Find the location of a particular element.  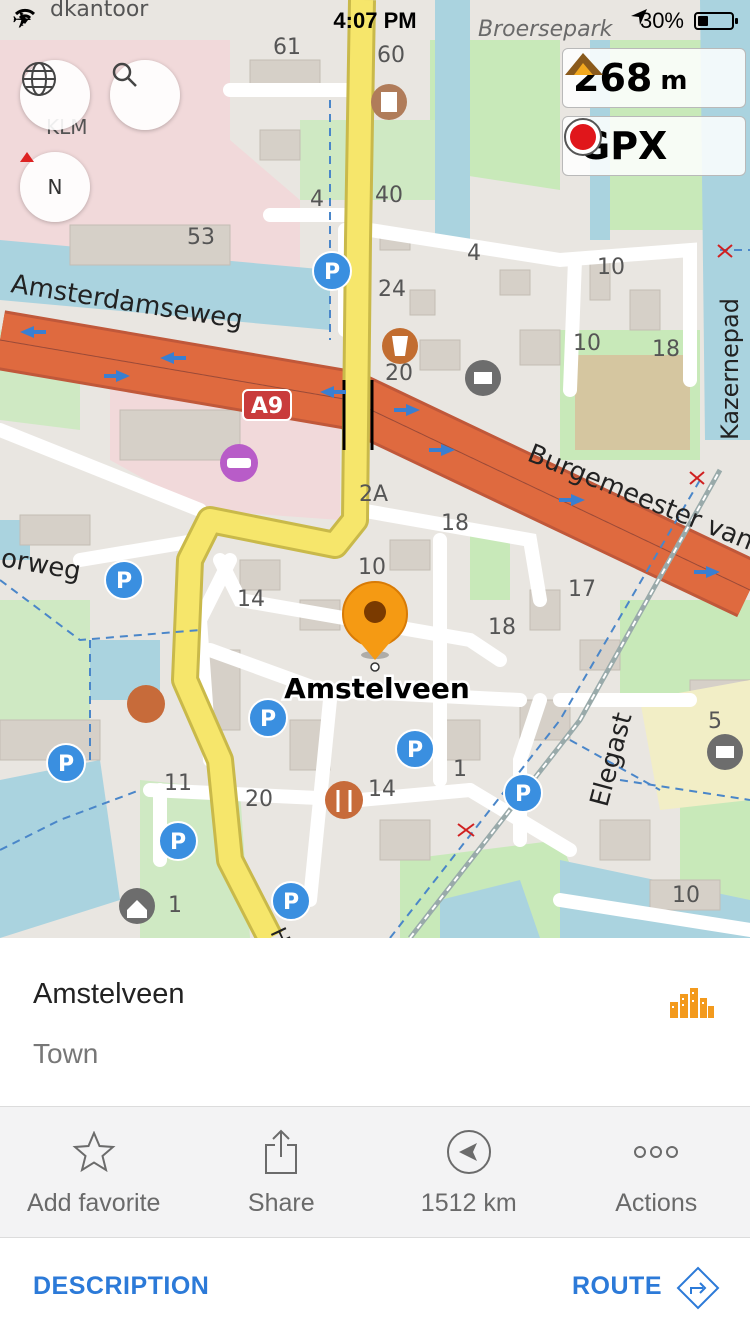

share-button: Share is located at coordinates (282, 1172).